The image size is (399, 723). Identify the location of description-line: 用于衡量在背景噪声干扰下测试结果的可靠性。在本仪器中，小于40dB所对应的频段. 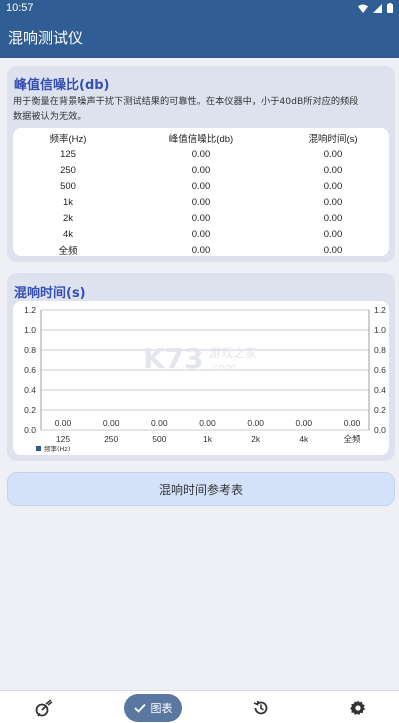
(186, 101).